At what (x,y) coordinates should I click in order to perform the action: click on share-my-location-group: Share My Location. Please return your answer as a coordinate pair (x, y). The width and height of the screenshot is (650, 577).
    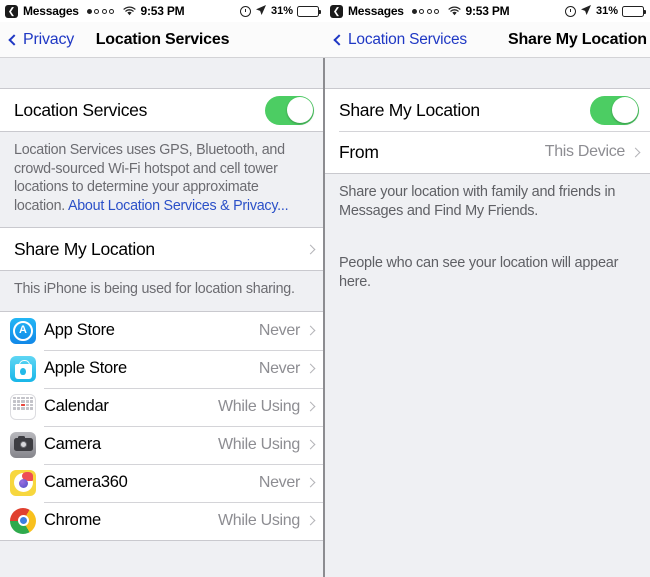
    Looking at the image, I should click on (162, 249).